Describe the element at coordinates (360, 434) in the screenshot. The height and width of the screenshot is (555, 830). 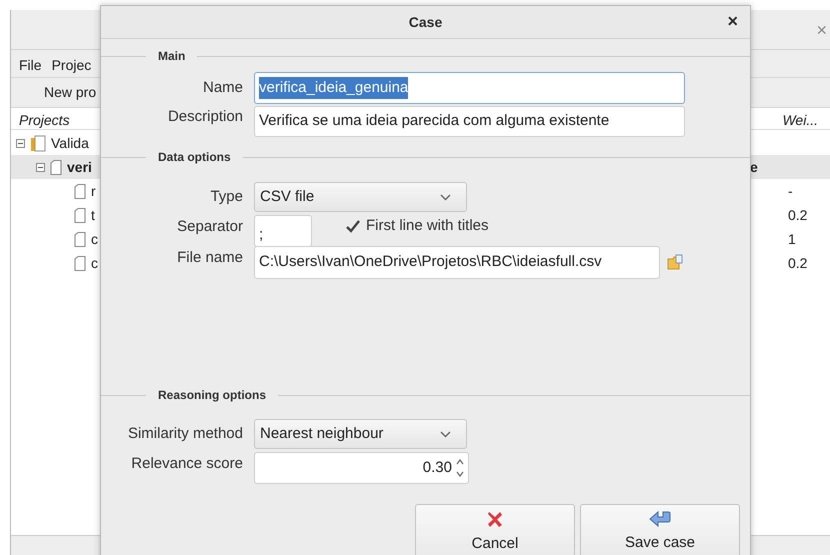
I see `dropdown: Nearest neighbour` at that location.